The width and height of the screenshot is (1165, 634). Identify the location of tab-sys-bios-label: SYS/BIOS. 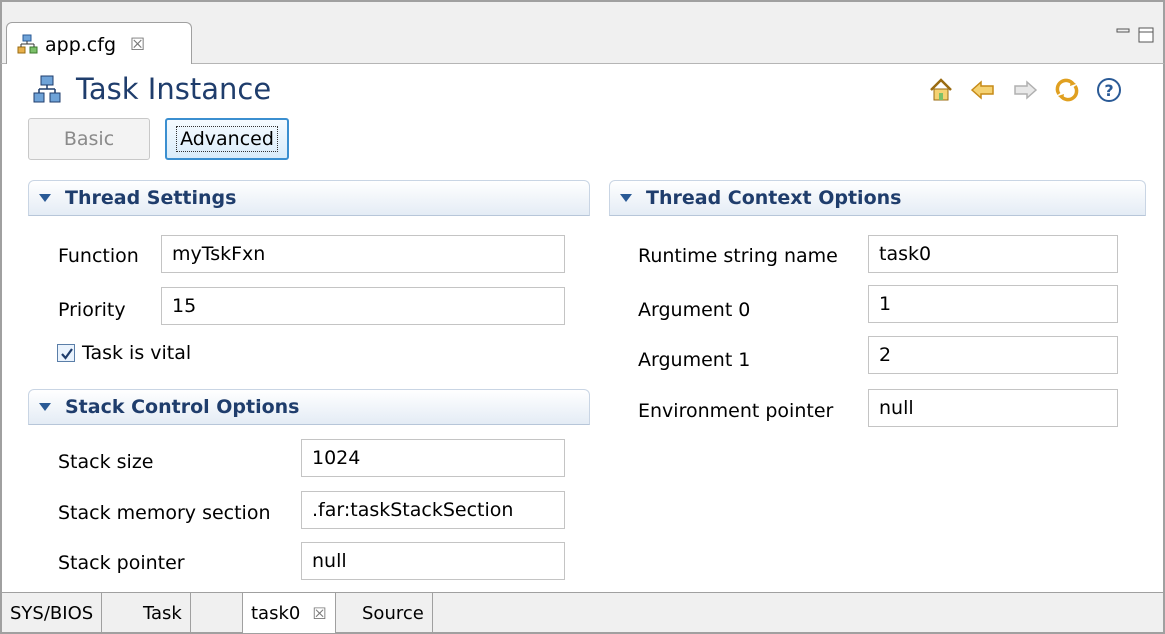
(52, 613).